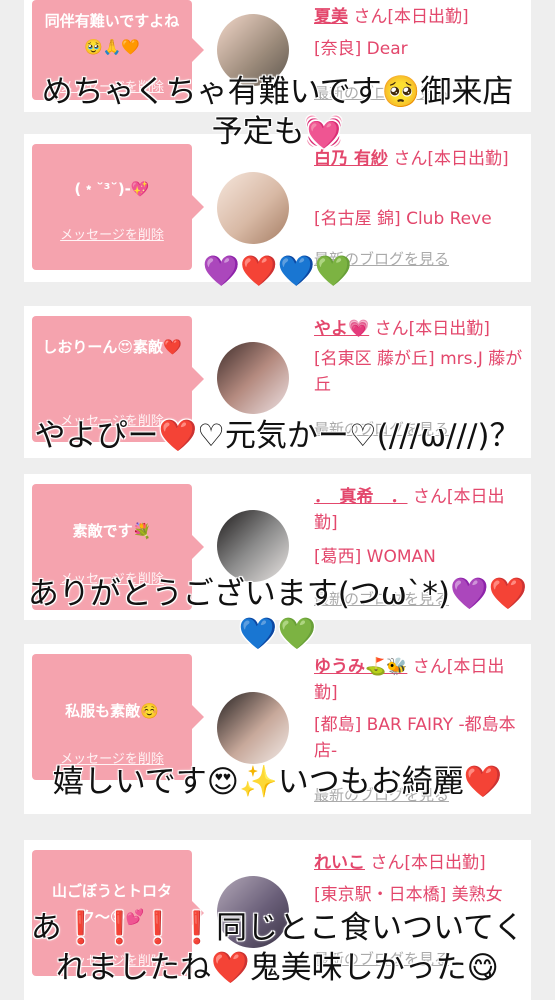 The width and height of the screenshot is (555, 1000). Describe the element at coordinates (277, 782) in the screenshot. I see `overlay-caption: 嬉しいです😍✨いつもお綺麗❤️` at that location.